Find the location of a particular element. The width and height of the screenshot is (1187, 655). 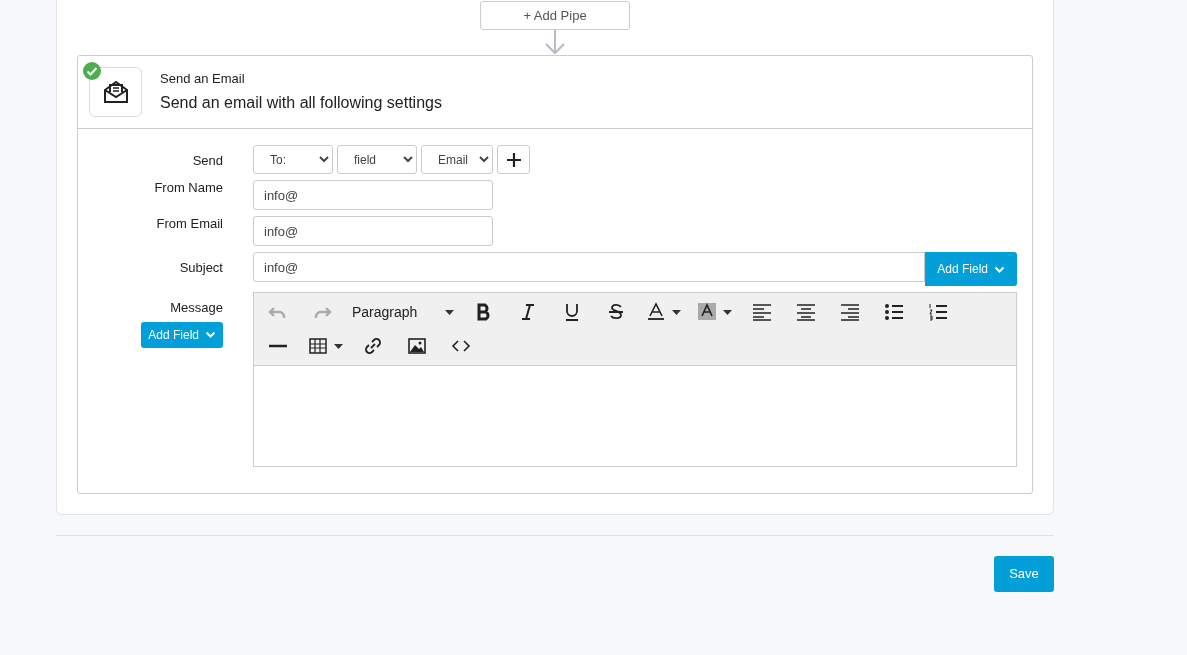

bullet-list-icon is located at coordinates (894, 312).